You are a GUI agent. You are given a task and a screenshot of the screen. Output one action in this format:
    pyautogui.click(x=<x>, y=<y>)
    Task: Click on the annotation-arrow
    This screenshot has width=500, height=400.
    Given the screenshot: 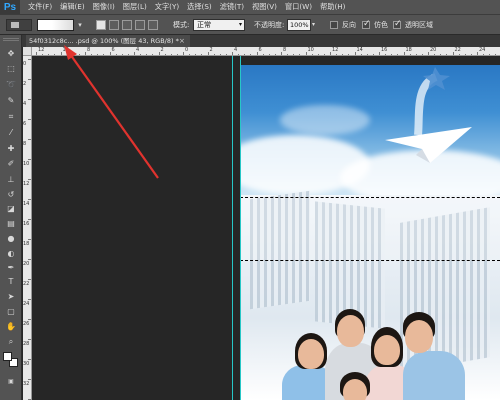 What is the action you would take?
    pyautogui.click(x=111, y=112)
    